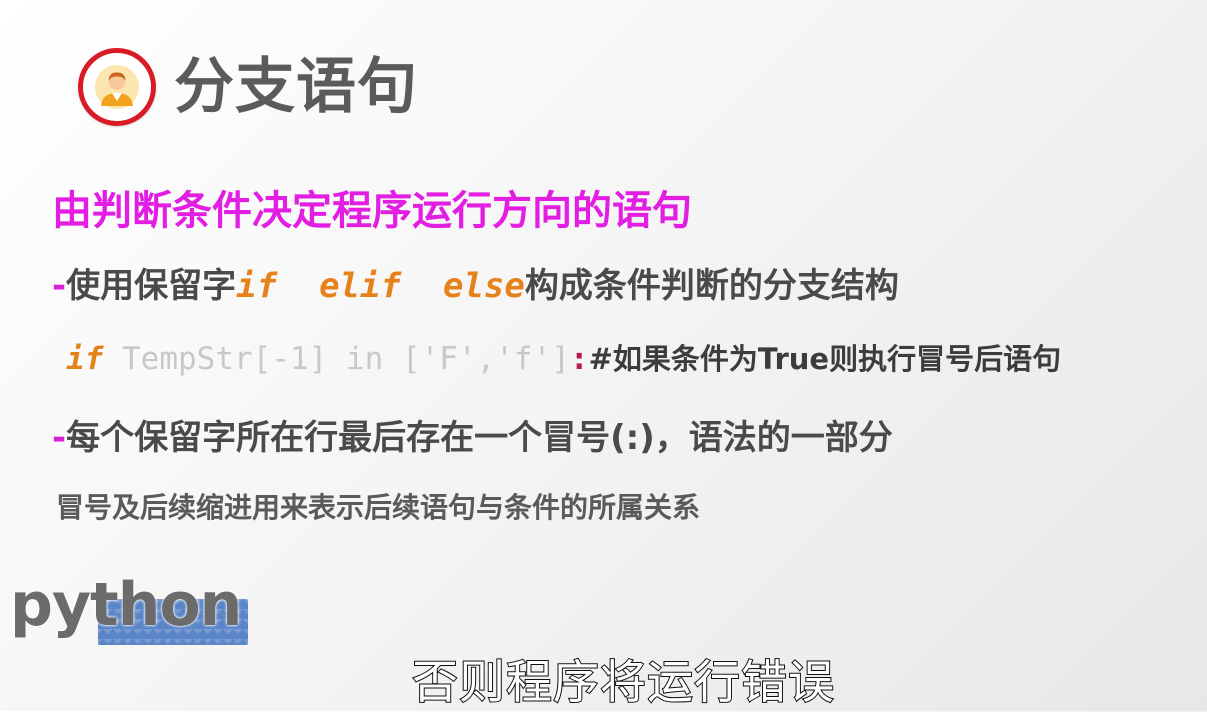  What do you see at coordinates (483, 286) in the screenshot?
I see `keyword-else: else` at bounding box center [483, 286].